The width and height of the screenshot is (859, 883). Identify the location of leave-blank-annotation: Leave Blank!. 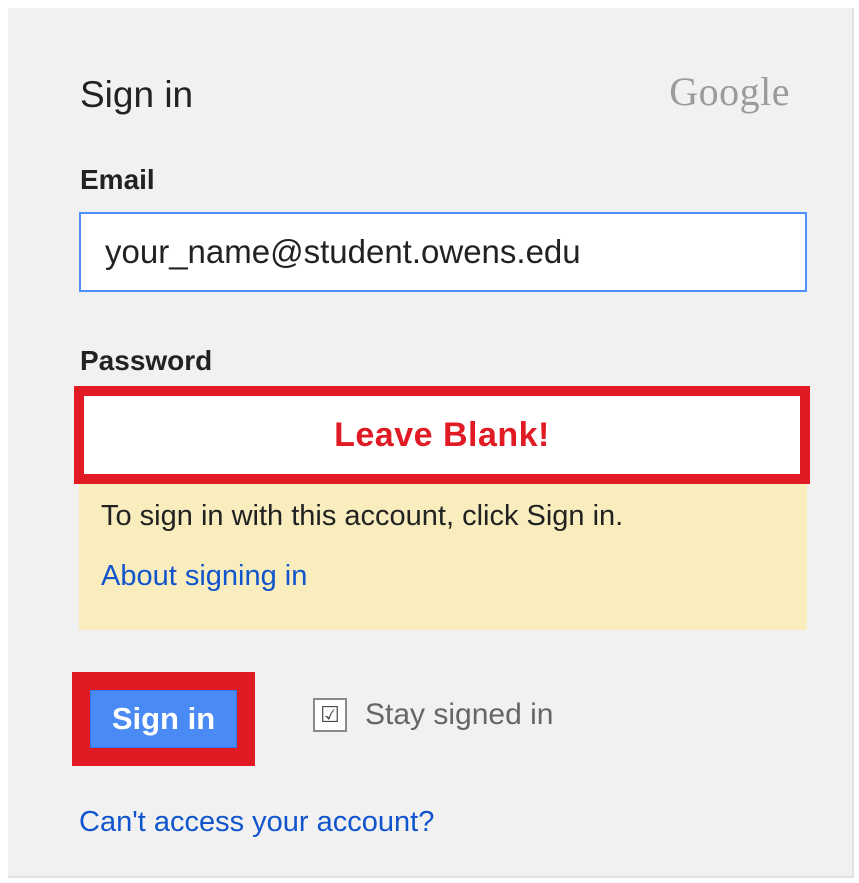
(442, 434).